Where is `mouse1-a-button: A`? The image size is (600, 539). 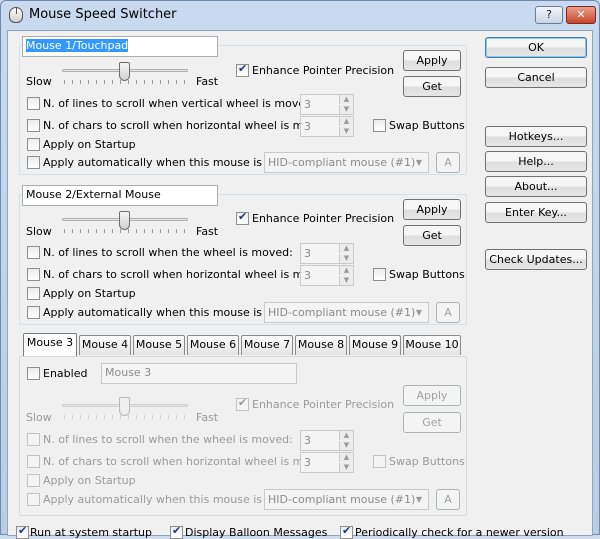
mouse1-a-button: A is located at coordinates (448, 162).